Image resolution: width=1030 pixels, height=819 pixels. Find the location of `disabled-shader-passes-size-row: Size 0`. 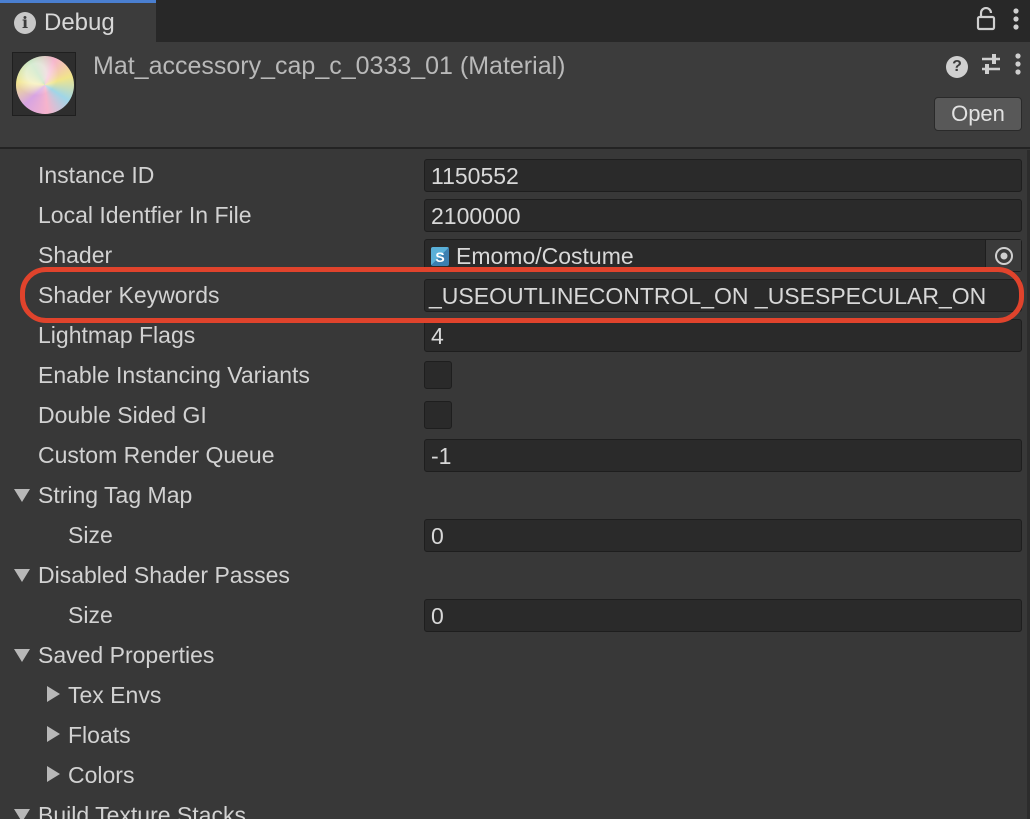

disabled-shader-passes-size-row: Size 0 is located at coordinates (514, 615).